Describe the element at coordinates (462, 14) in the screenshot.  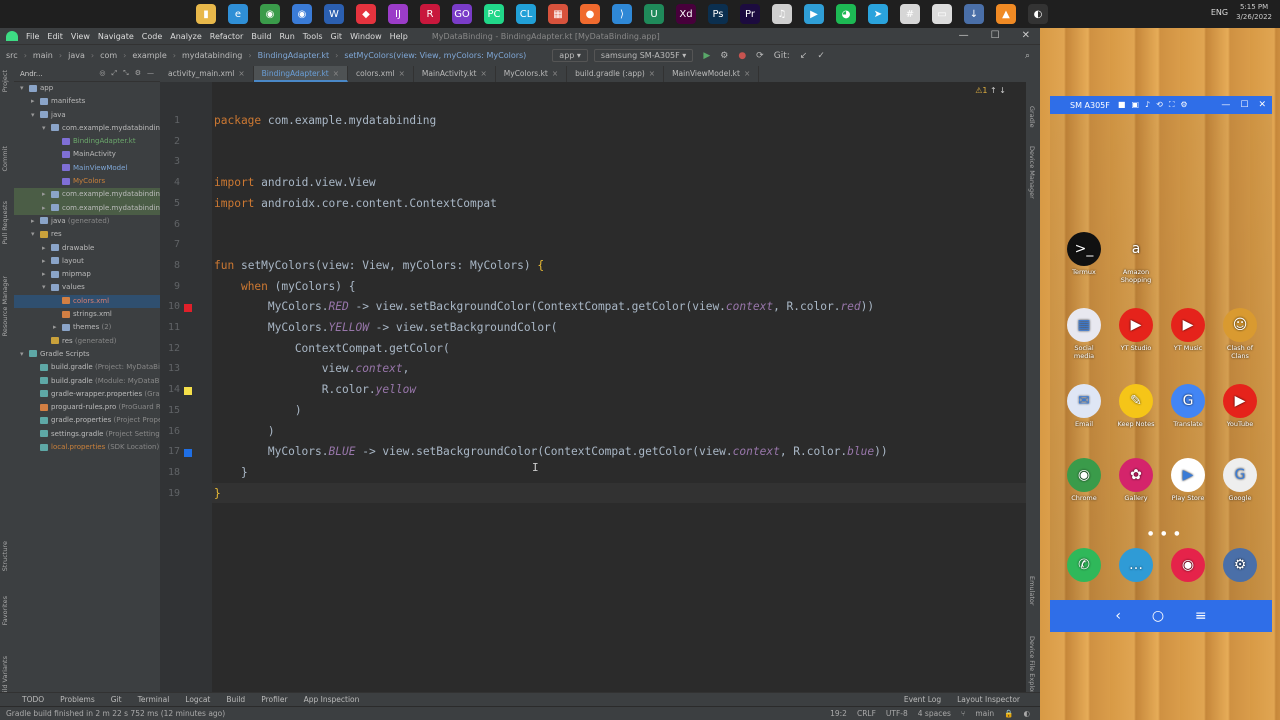
I see `goland-icon: GO` at that location.